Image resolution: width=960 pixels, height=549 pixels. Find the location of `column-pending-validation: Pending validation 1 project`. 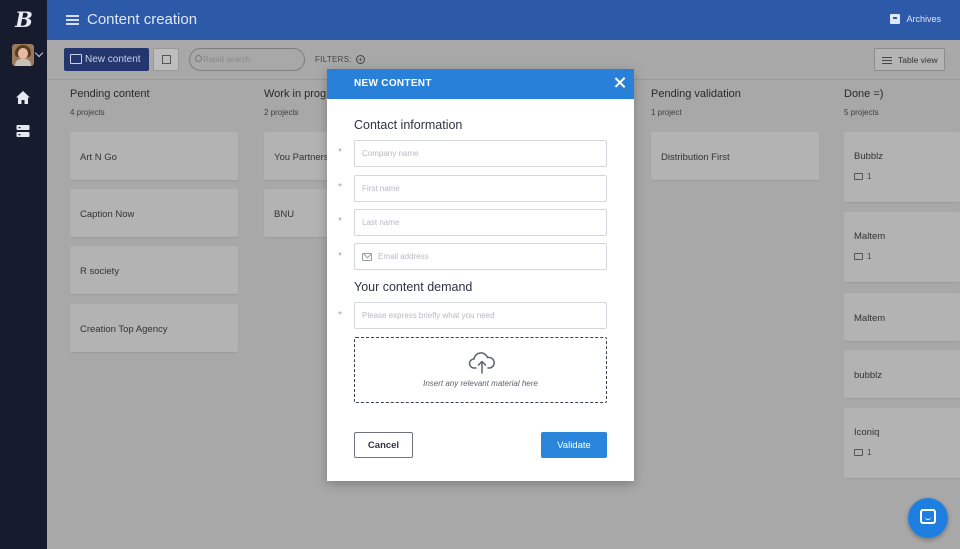

column-pending-validation: Pending validation 1 project is located at coordinates (735, 102).